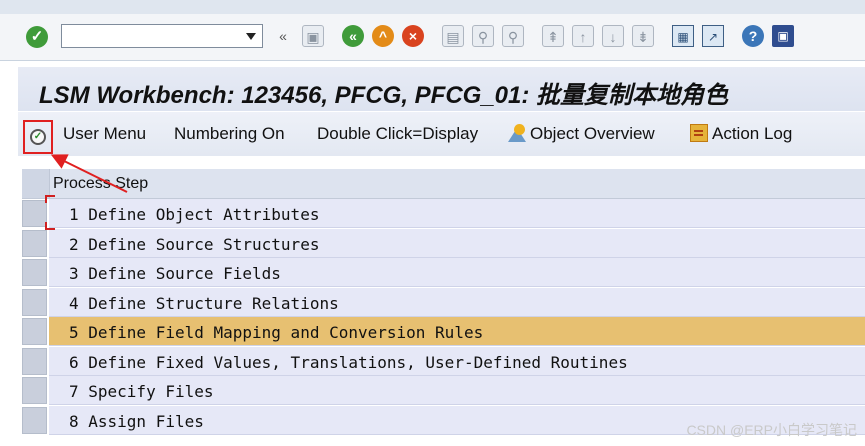 The width and height of the screenshot is (865, 446). What do you see at coordinates (771, 430) in the screenshot?
I see `watermark: CSDN @ERP小白学习笔记` at bounding box center [771, 430].